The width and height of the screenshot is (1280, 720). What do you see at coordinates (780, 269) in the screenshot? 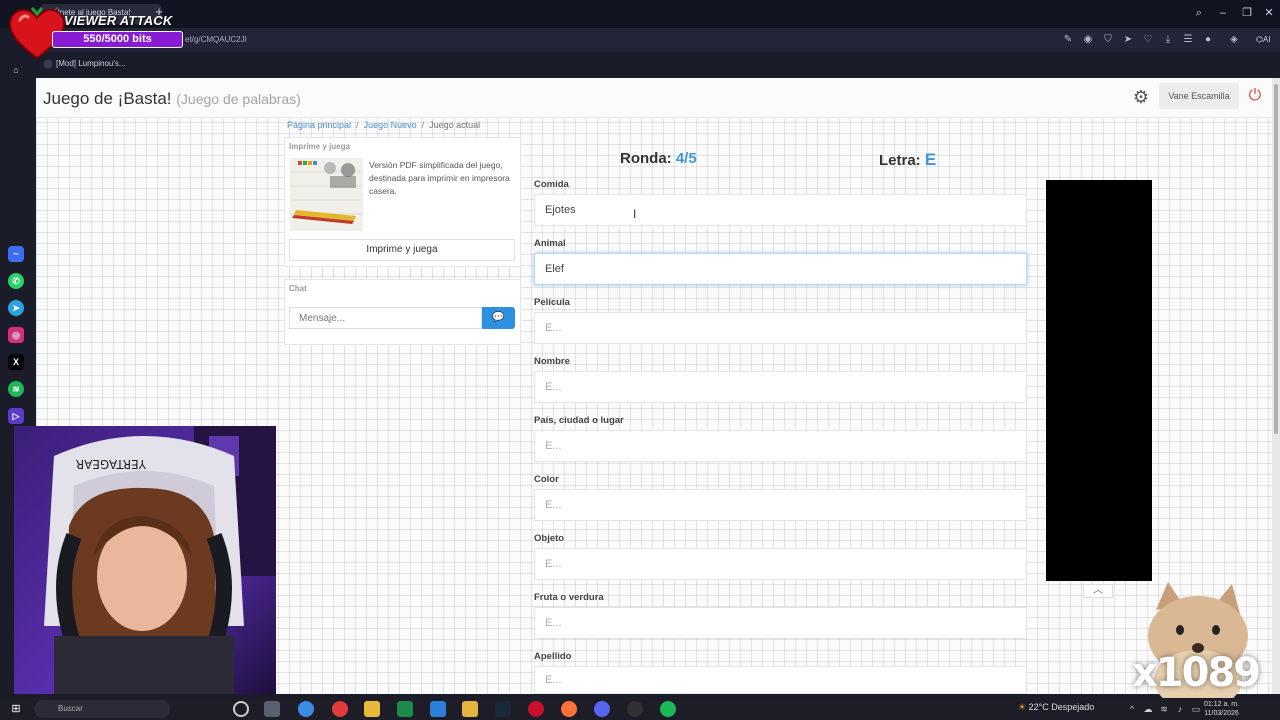
I see `field-input-animal` at bounding box center [780, 269].